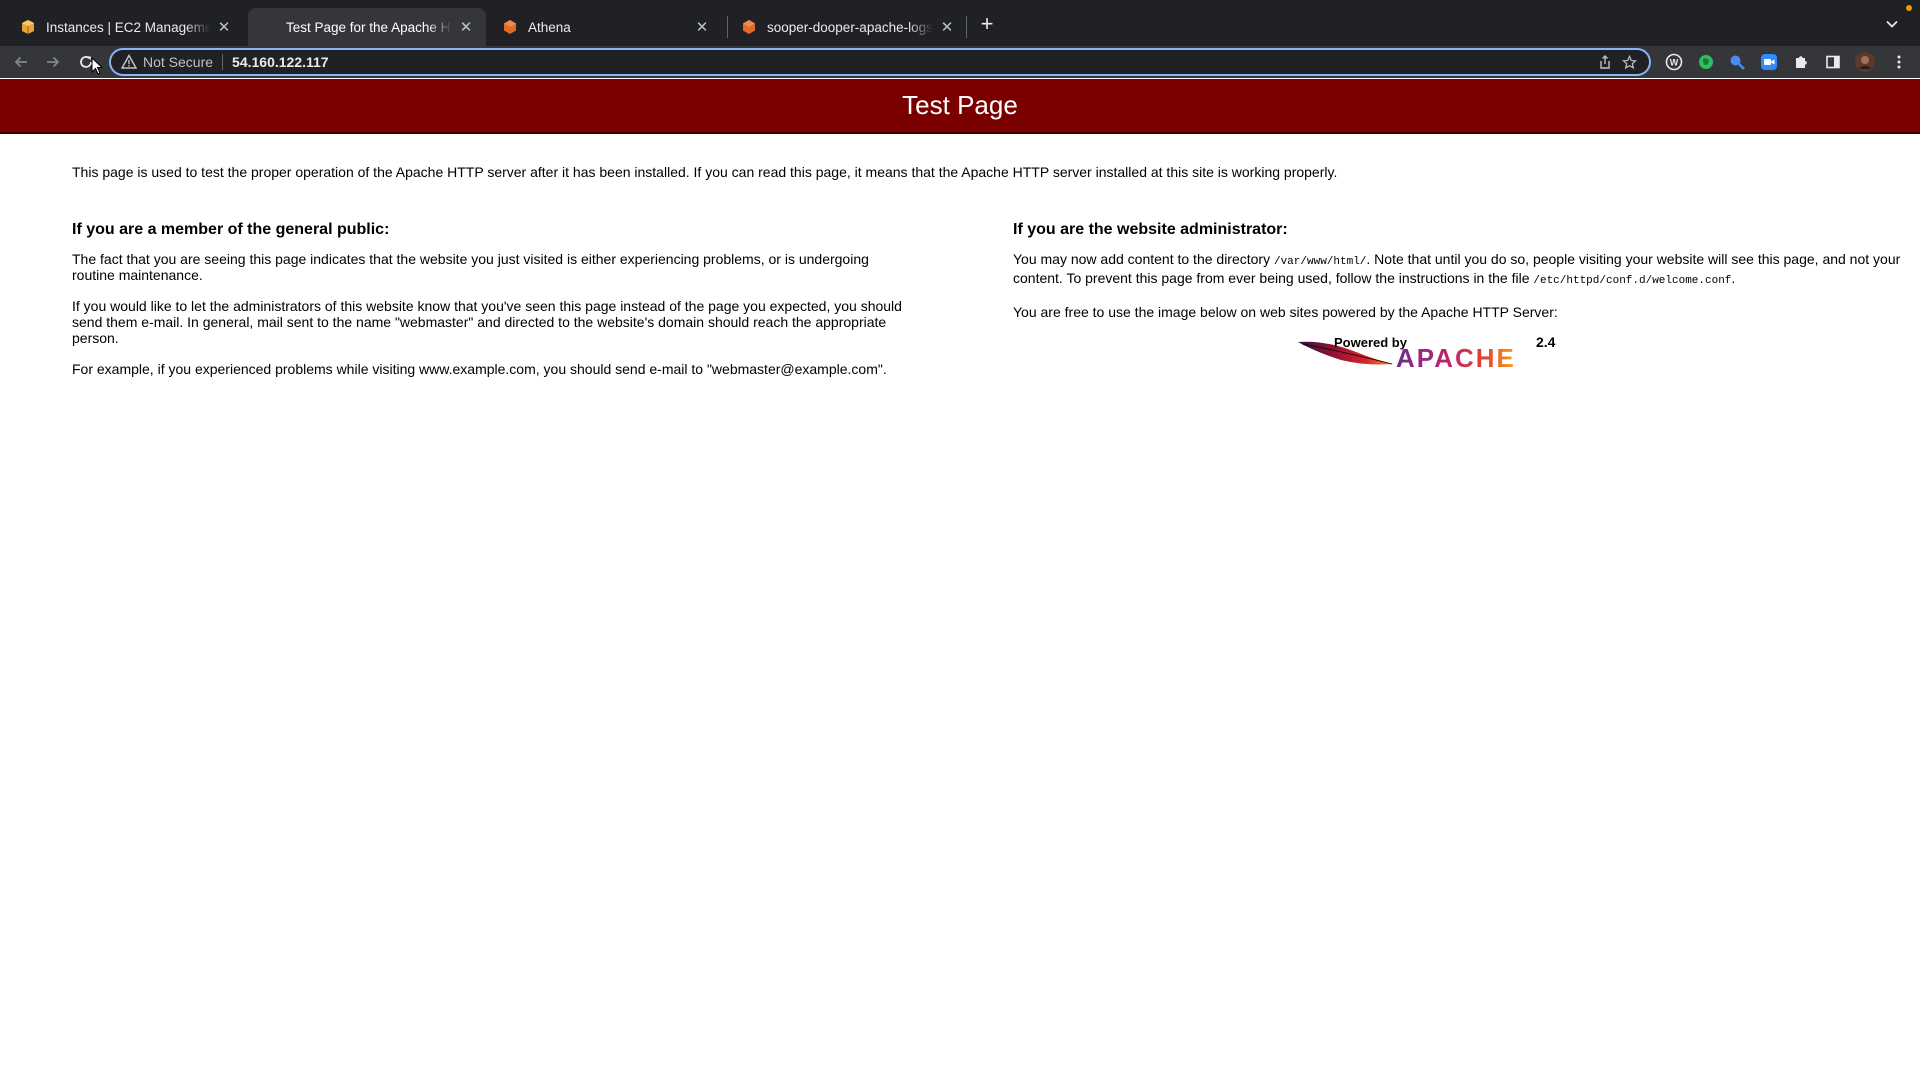 Image resolution: width=1920 pixels, height=1080 pixels. What do you see at coordinates (1632, 281) in the screenshot?
I see `welcome-conf-path: /etc/httpd/conf.d/welcome.conf` at bounding box center [1632, 281].